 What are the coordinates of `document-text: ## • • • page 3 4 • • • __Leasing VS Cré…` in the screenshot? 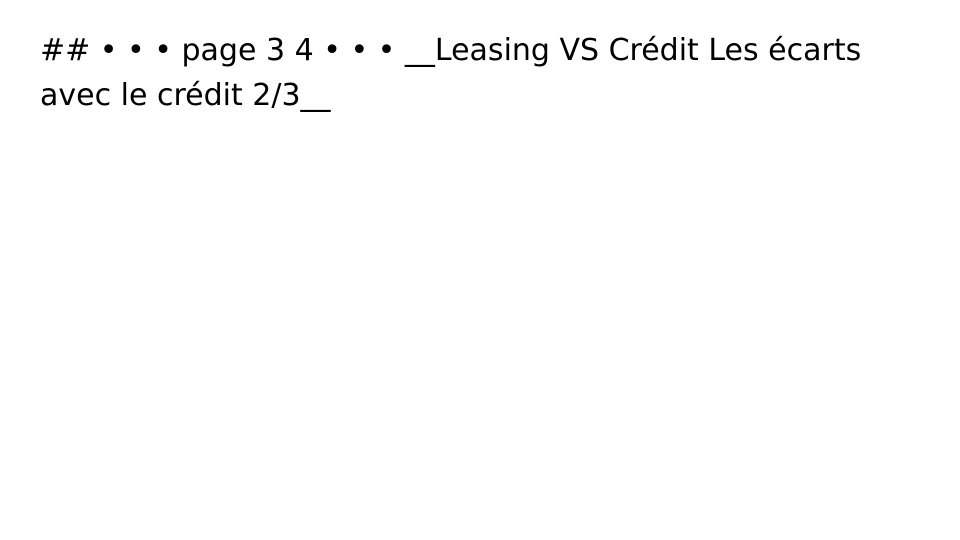 It's located at (451, 73).